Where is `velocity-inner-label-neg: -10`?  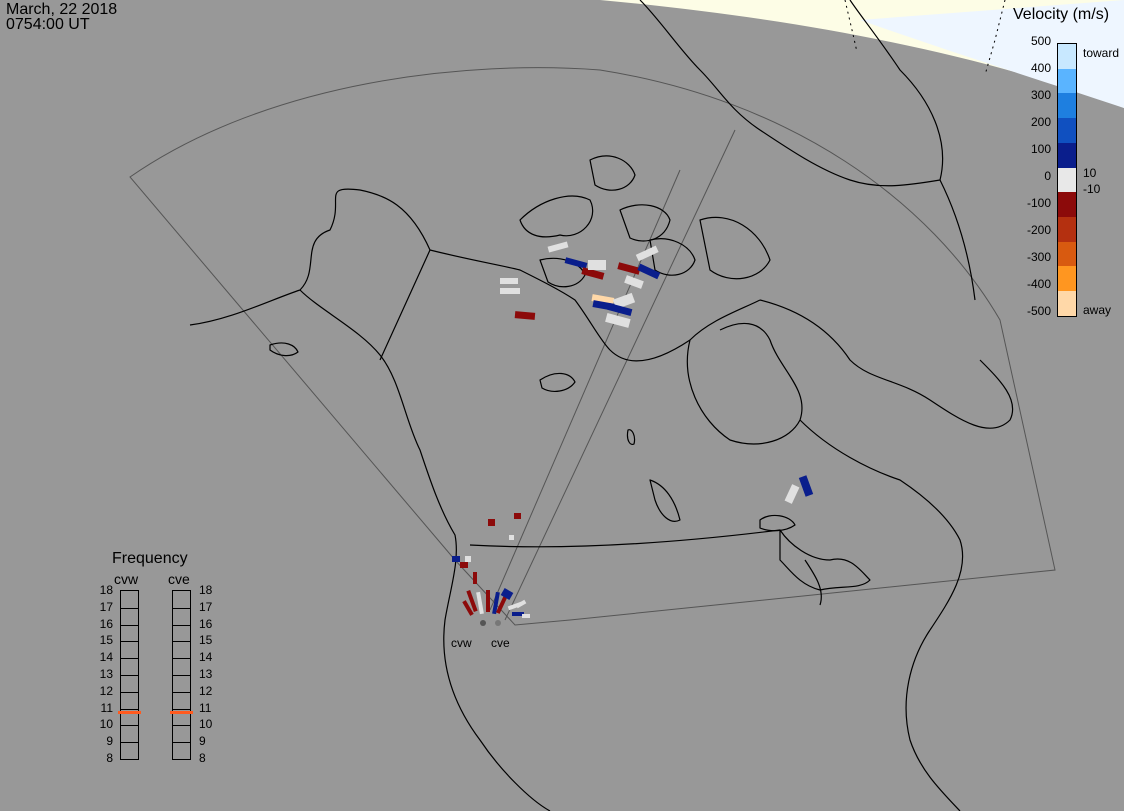
velocity-inner-label-neg: -10 is located at coordinates (1092, 189).